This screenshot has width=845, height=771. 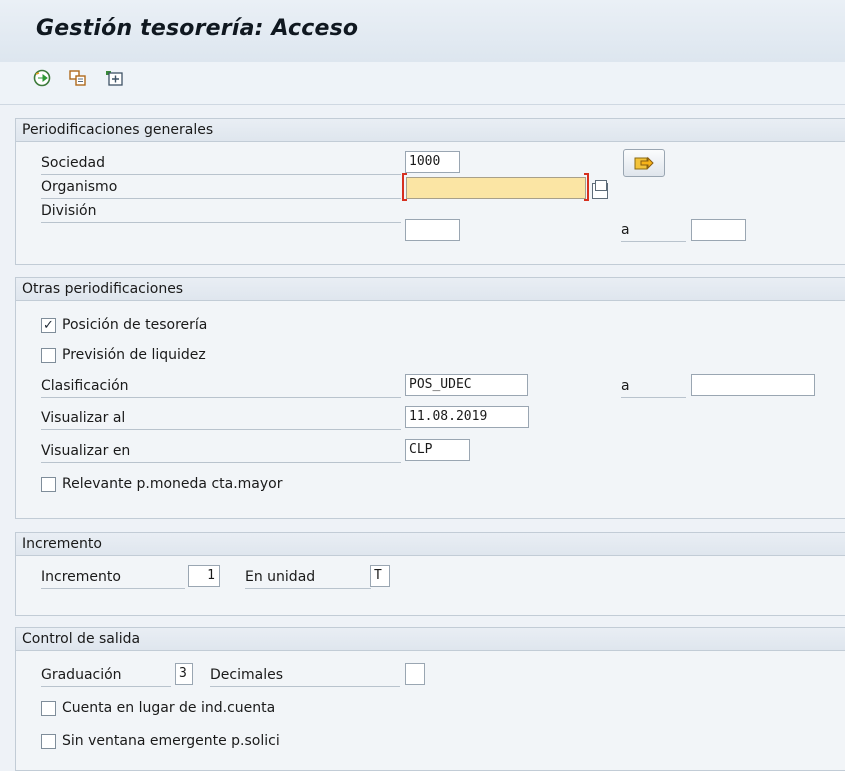 What do you see at coordinates (48, 355) in the screenshot?
I see `prevision-checkbox` at bounding box center [48, 355].